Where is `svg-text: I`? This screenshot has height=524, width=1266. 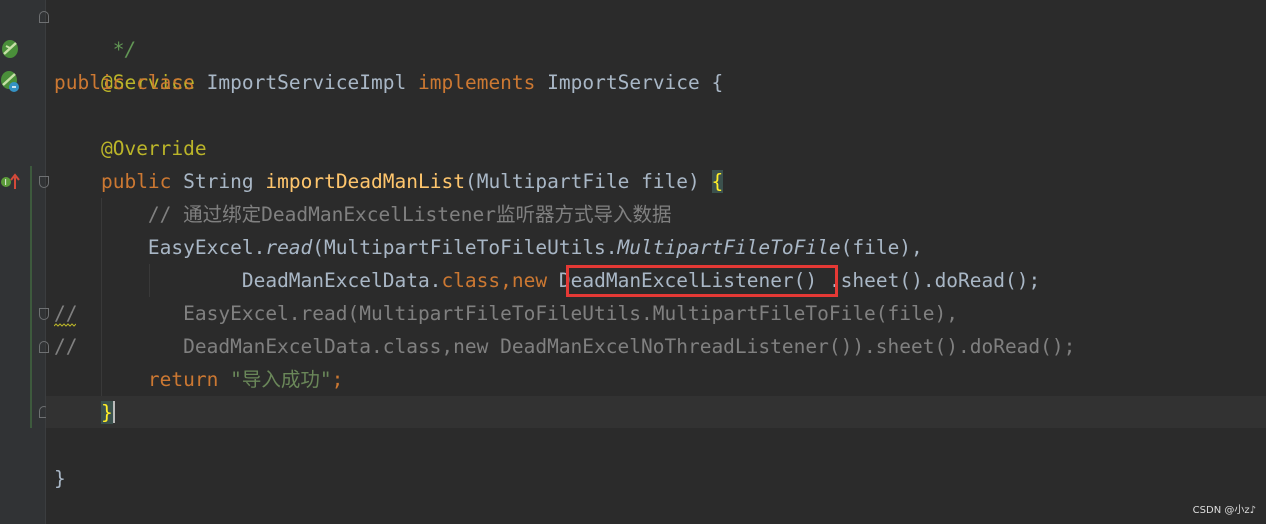
svg-text: I is located at coordinates (6, 182).